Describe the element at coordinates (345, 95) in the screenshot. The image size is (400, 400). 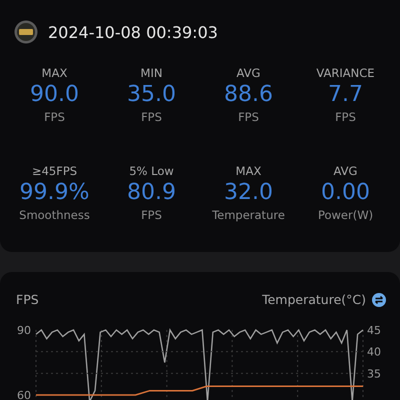
I see `stat-value: 7.7` at that location.